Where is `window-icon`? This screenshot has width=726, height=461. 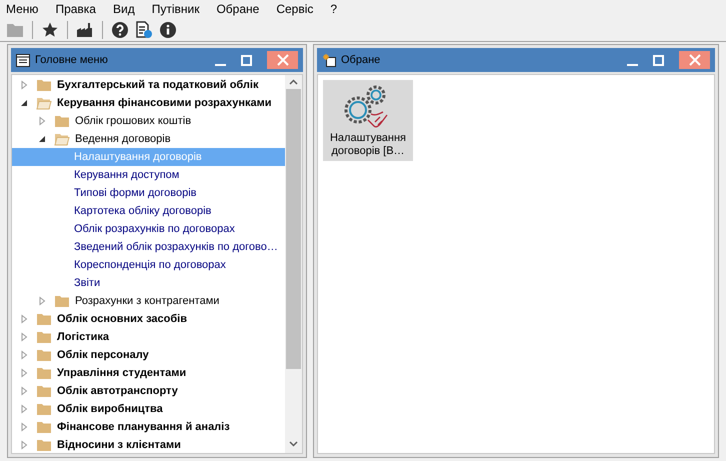
window-icon is located at coordinates (23, 60).